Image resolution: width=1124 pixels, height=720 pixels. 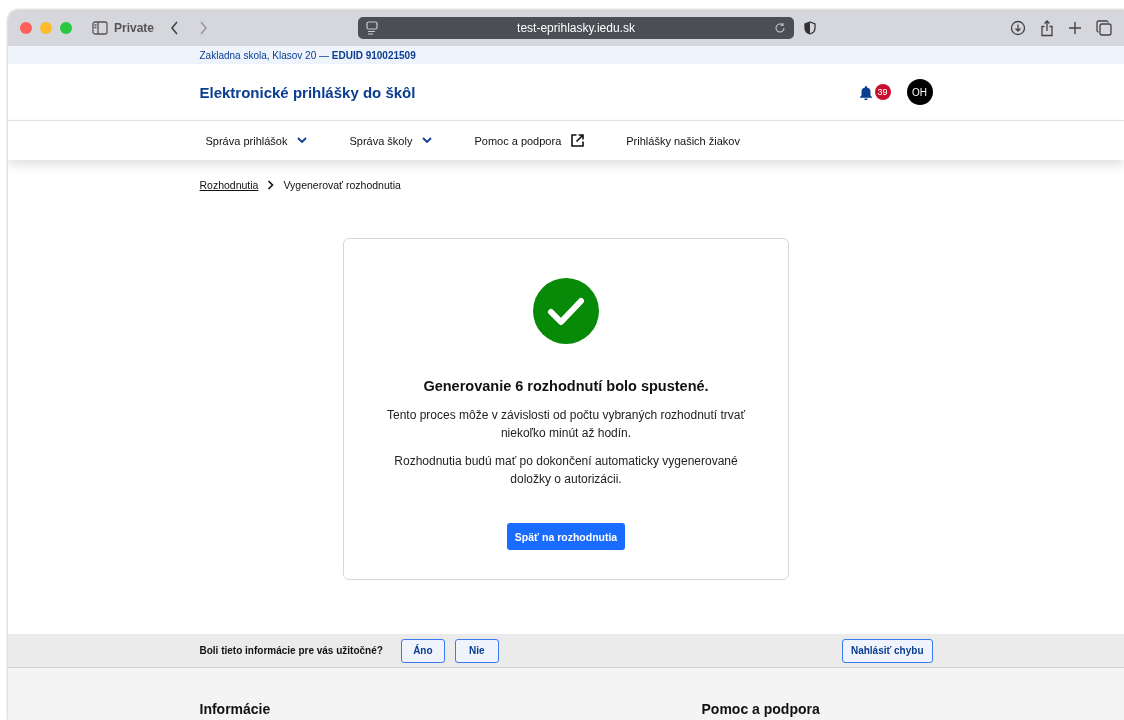 I want to click on shield-icon, so click(x=810, y=28).